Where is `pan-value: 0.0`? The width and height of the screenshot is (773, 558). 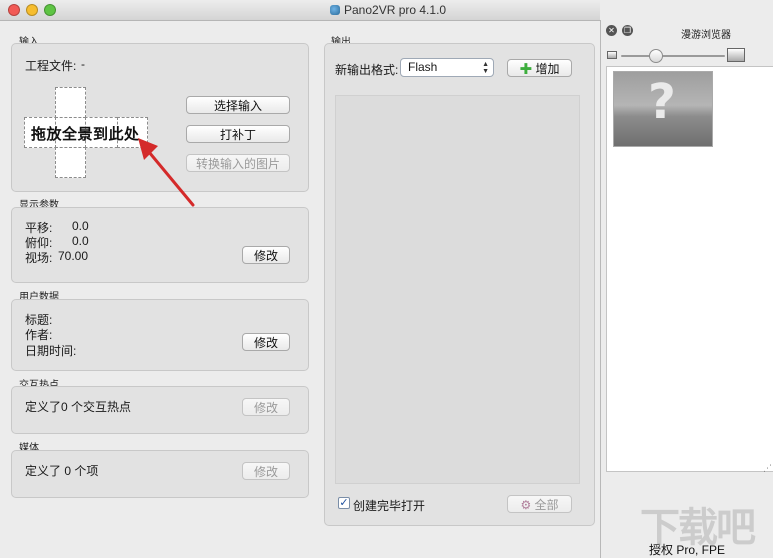
pan-value: 0.0 is located at coordinates (80, 226).